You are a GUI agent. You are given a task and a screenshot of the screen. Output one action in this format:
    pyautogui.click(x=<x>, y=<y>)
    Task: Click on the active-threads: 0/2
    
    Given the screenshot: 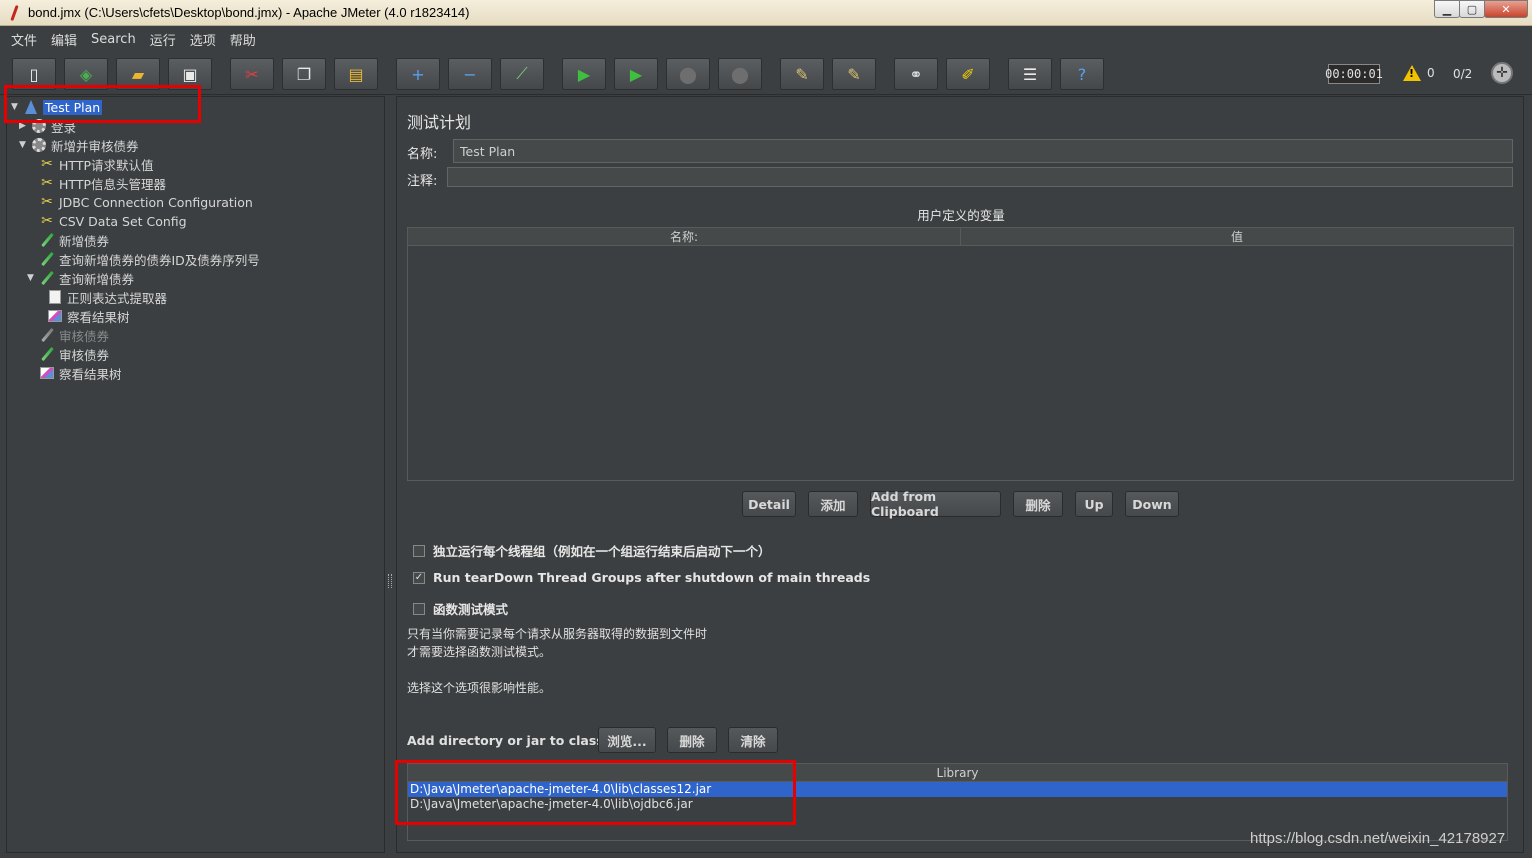 What is the action you would take?
    pyautogui.click(x=1463, y=74)
    